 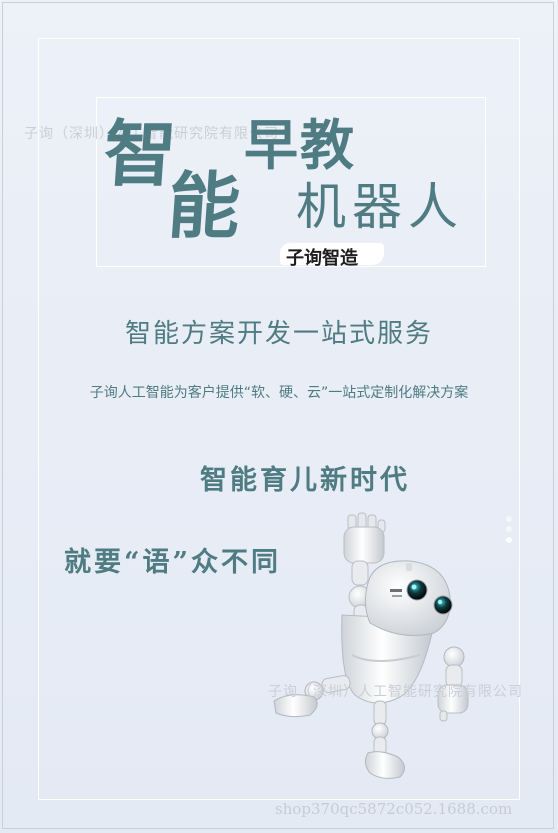 I want to click on title-zaojiao: 早教, so click(x=300, y=145).